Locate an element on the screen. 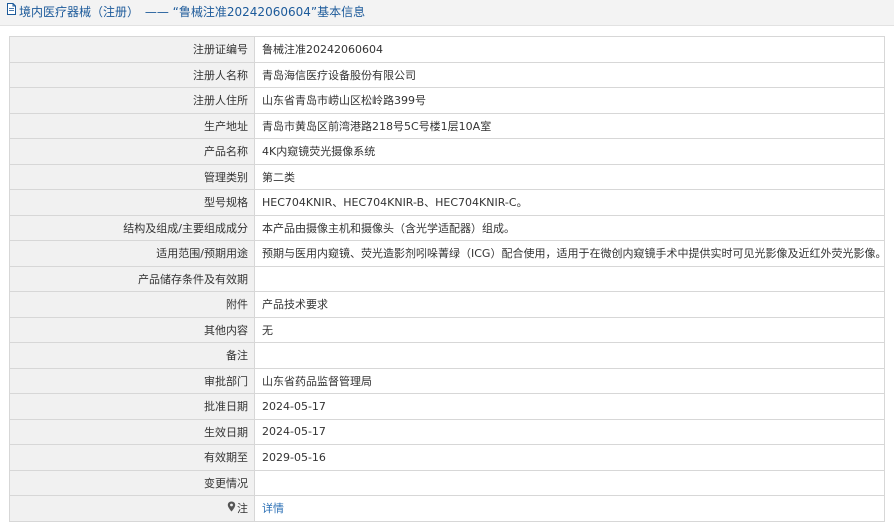  page-header: 境内医疗器械（注册） —— “鲁械注准20242060604”基本信息 is located at coordinates (447, 13).